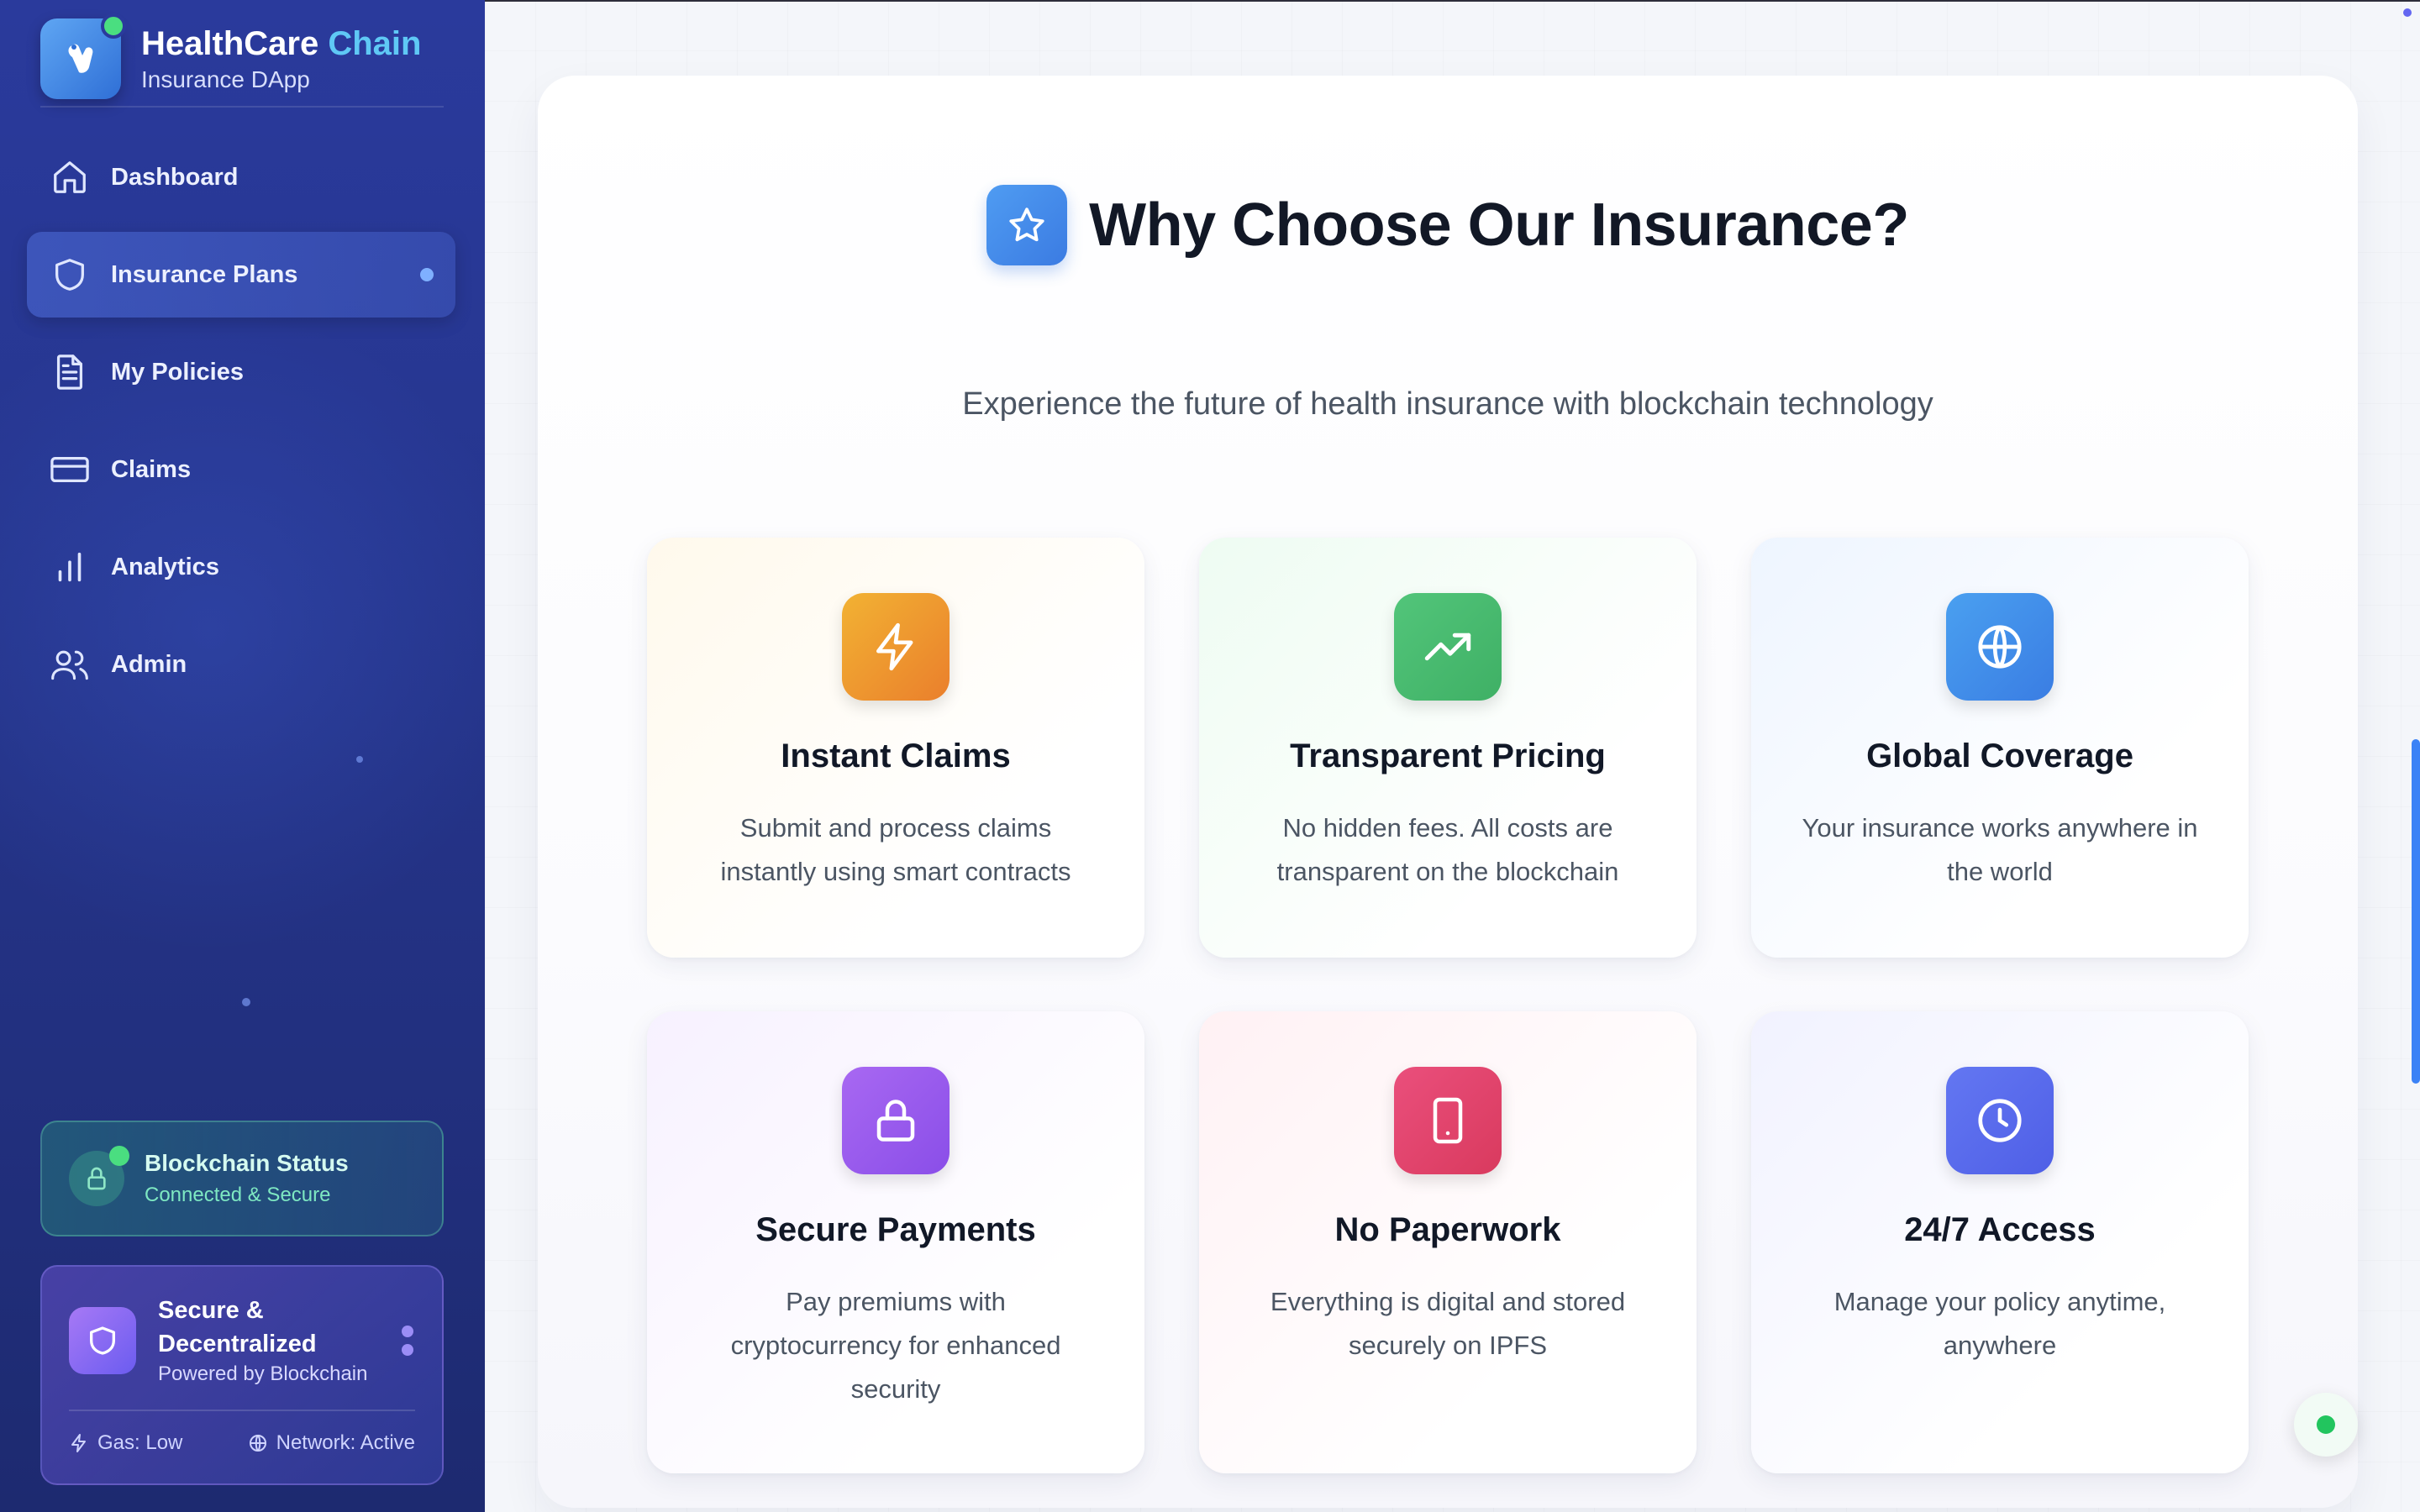 This screenshot has height=1512, width=2420. I want to click on blockchain-status-card: Blockchain Status Connected & Secure, so click(242, 1178).